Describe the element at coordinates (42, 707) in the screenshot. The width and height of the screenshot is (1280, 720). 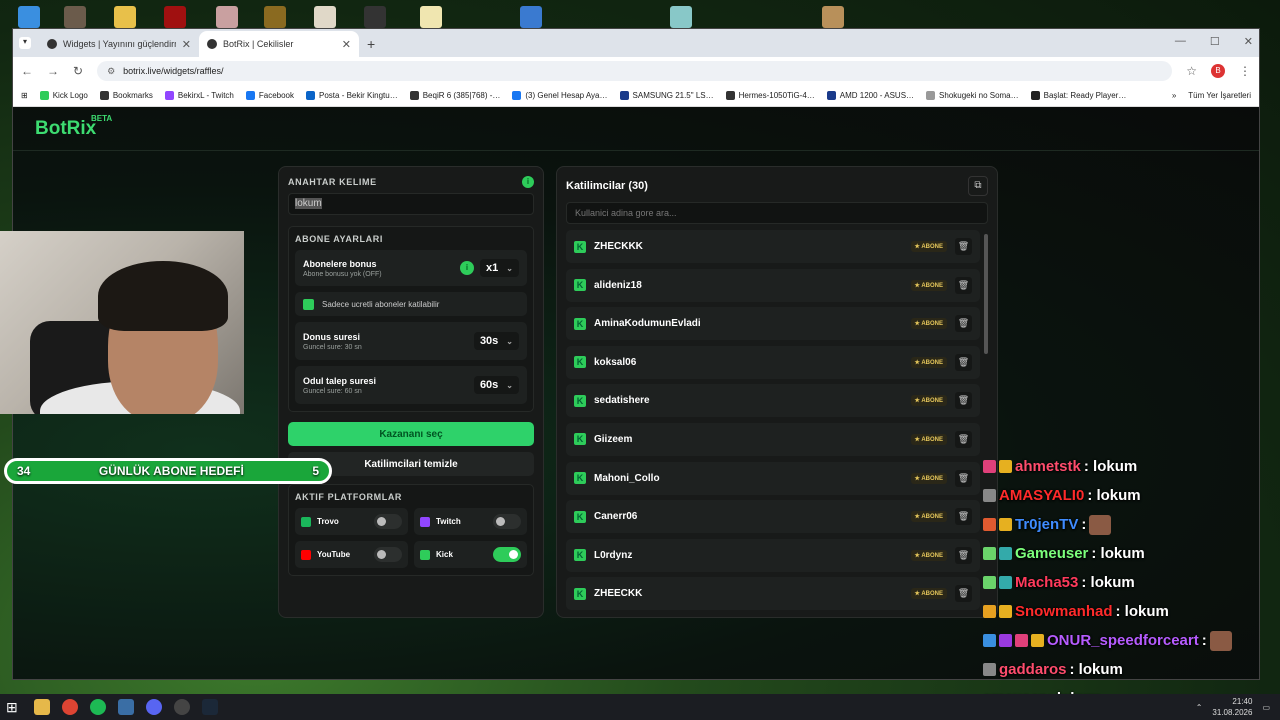
I see `file-explorer-icon` at that location.